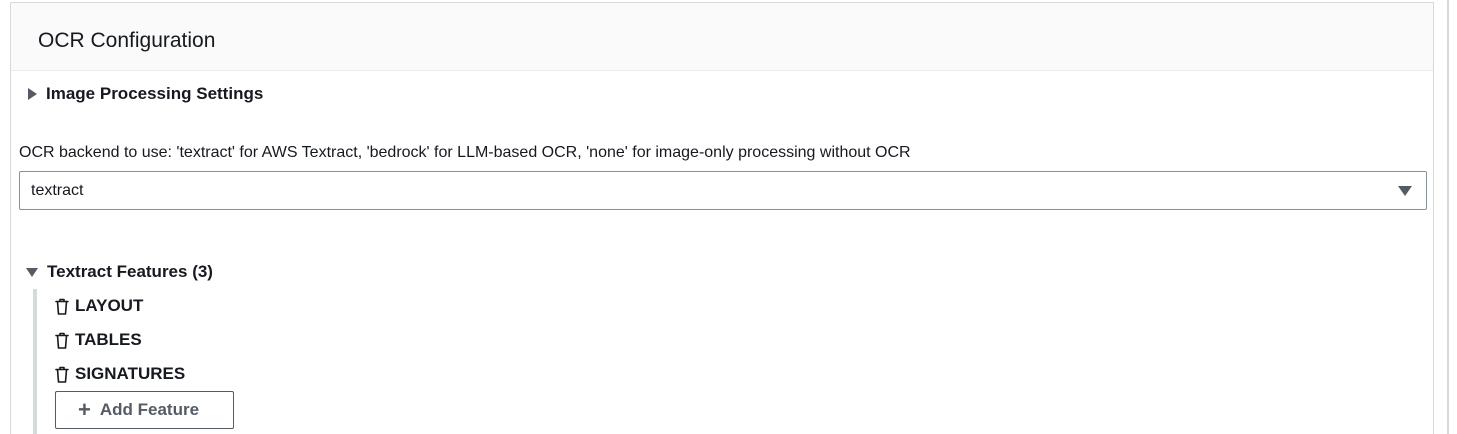  What do you see at coordinates (130, 271) in the screenshot?
I see `textract-features-label: Textract Features (3)` at bounding box center [130, 271].